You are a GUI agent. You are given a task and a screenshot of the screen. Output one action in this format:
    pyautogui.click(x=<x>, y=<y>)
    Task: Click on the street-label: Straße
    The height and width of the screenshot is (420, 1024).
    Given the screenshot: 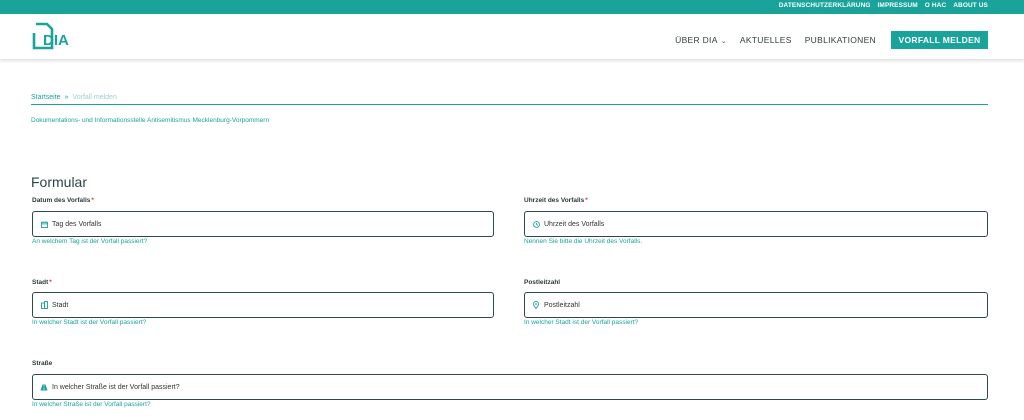 What is the action you would take?
    pyautogui.click(x=42, y=363)
    